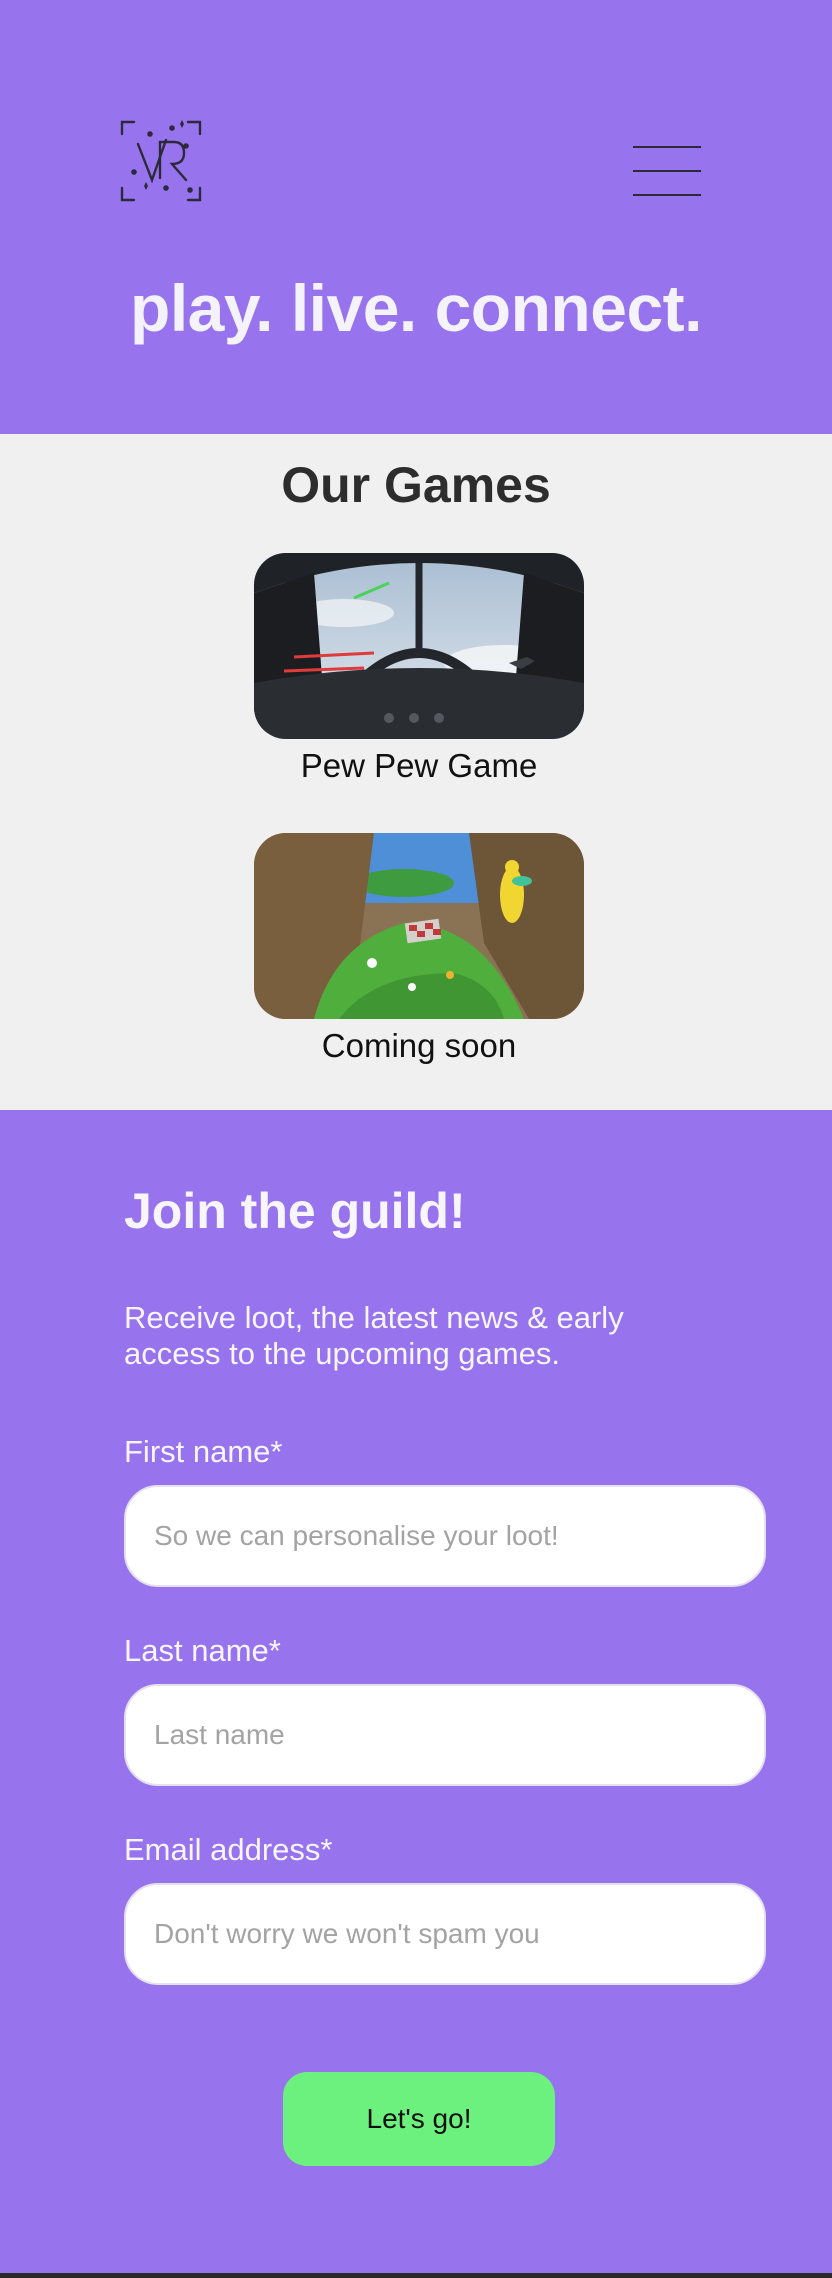 The height and width of the screenshot is (2278, 832). What do you see at coordinates (419, 646) in the screenshot?
I see `space-cockpit-screenshot` at bounding box center [419, 646].